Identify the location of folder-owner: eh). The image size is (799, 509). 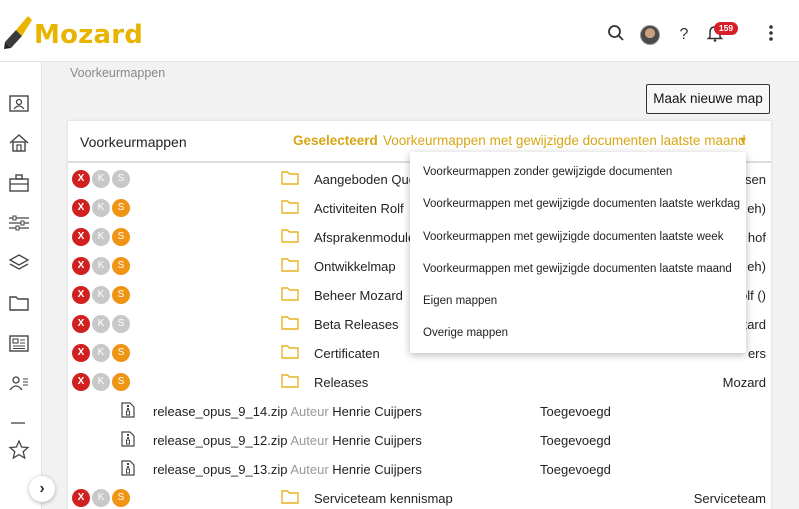
(756, 208).